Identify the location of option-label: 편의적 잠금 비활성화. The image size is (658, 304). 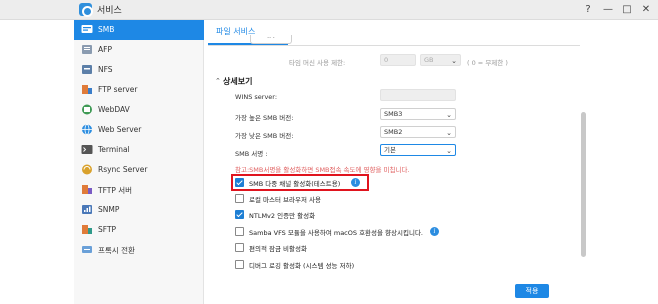
(278, 249).